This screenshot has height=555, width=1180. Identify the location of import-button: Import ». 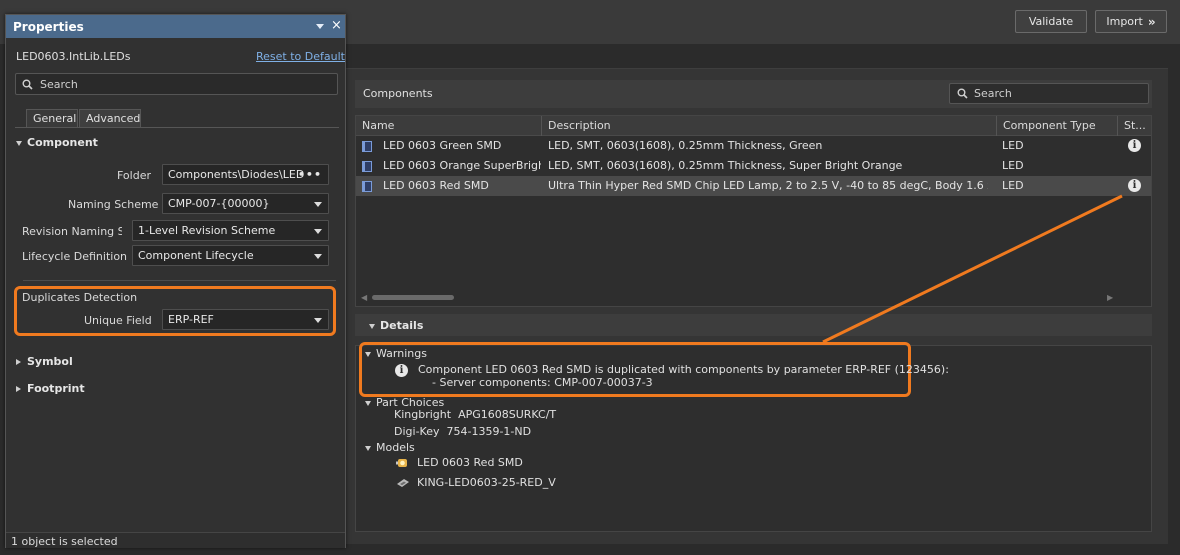
(1131, 21).